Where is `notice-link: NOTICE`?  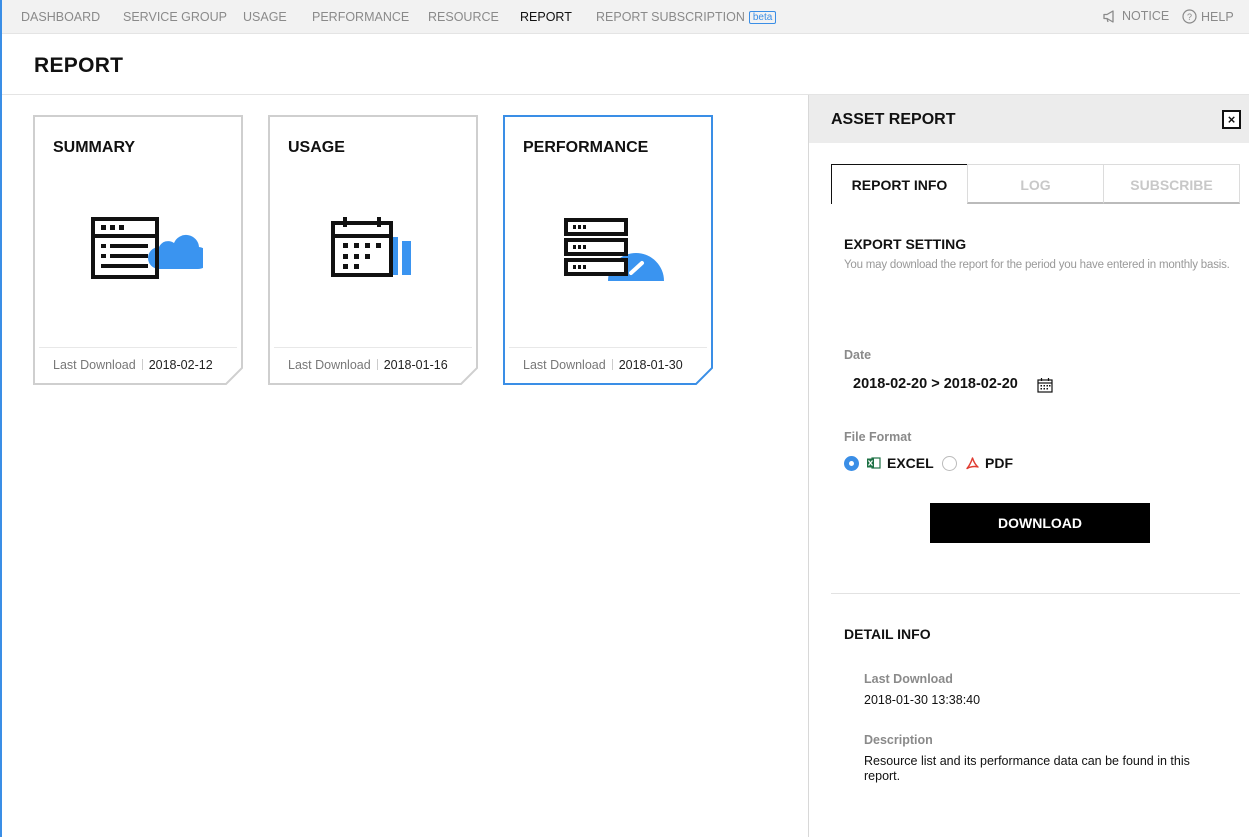
notice-link: NOTICE is located at coordinates (1136, 16).